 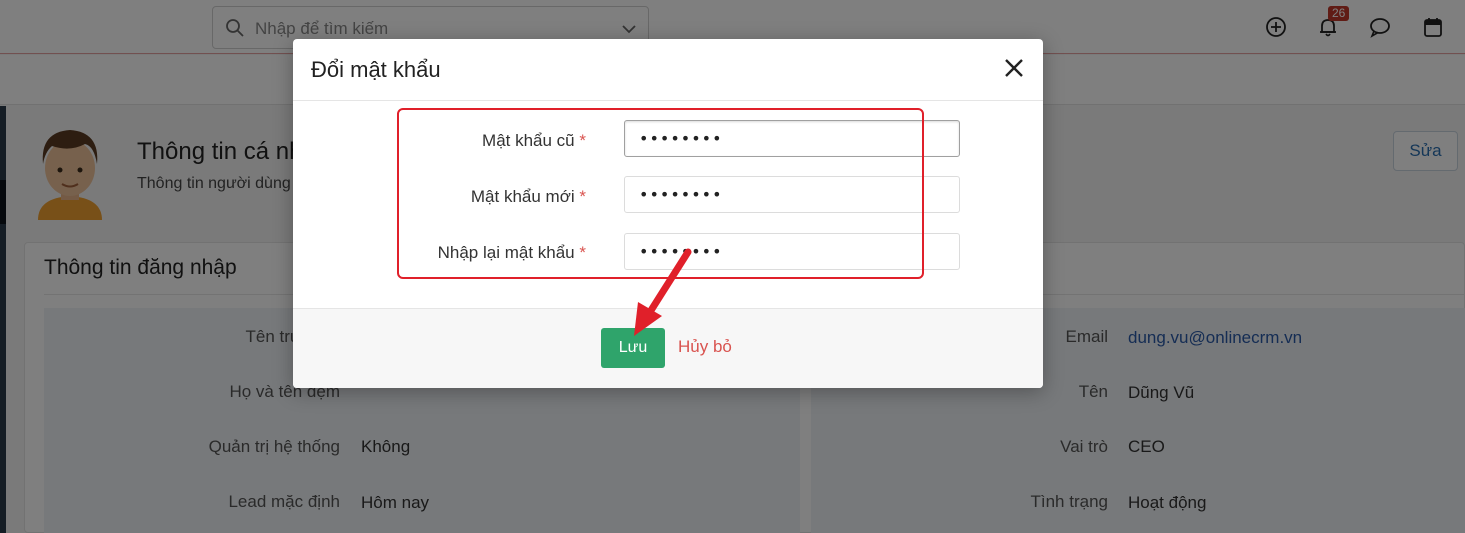 What do you see at coordinates (668, 100) in the screenshot?
I see `modal-header-divider` at bounding box center [668, 100].